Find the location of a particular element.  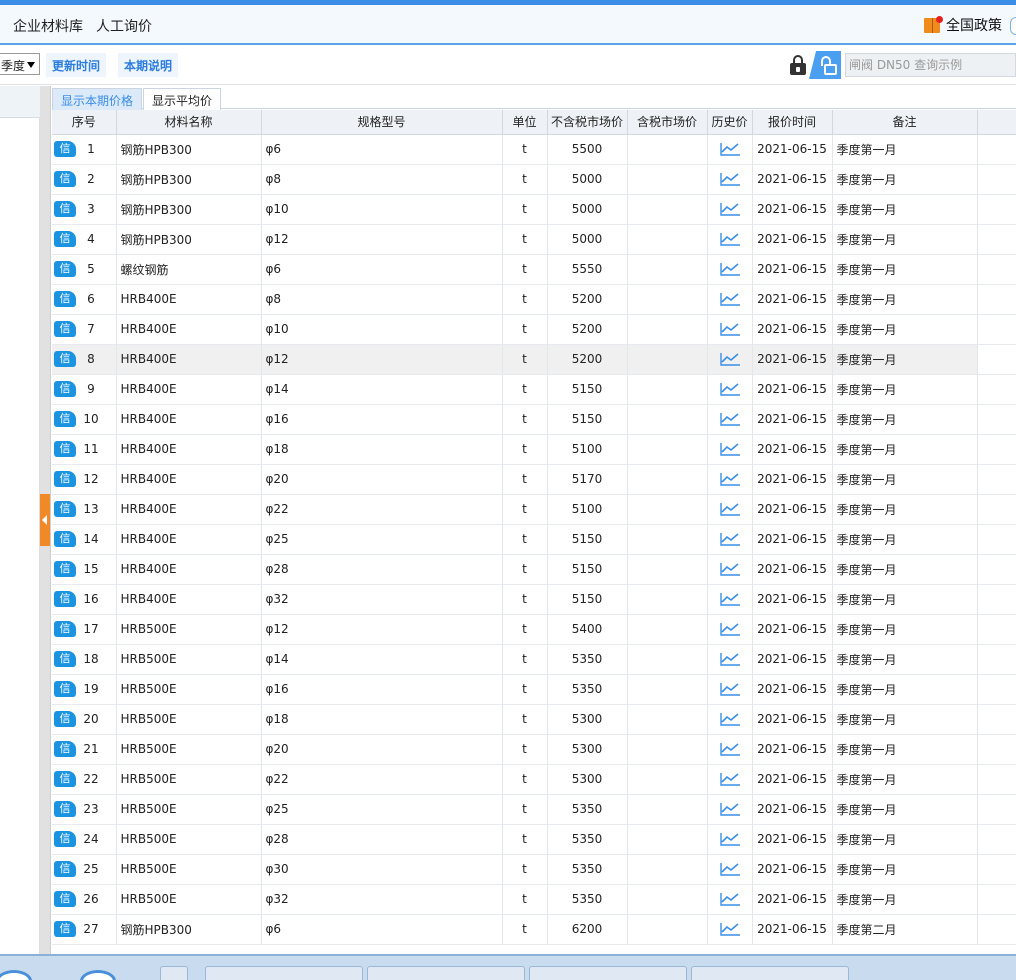

table-row: 信 19 HRB500E φ16 t 5350 2021-06-15 季度第一月 is located at coordinates (534, 689).